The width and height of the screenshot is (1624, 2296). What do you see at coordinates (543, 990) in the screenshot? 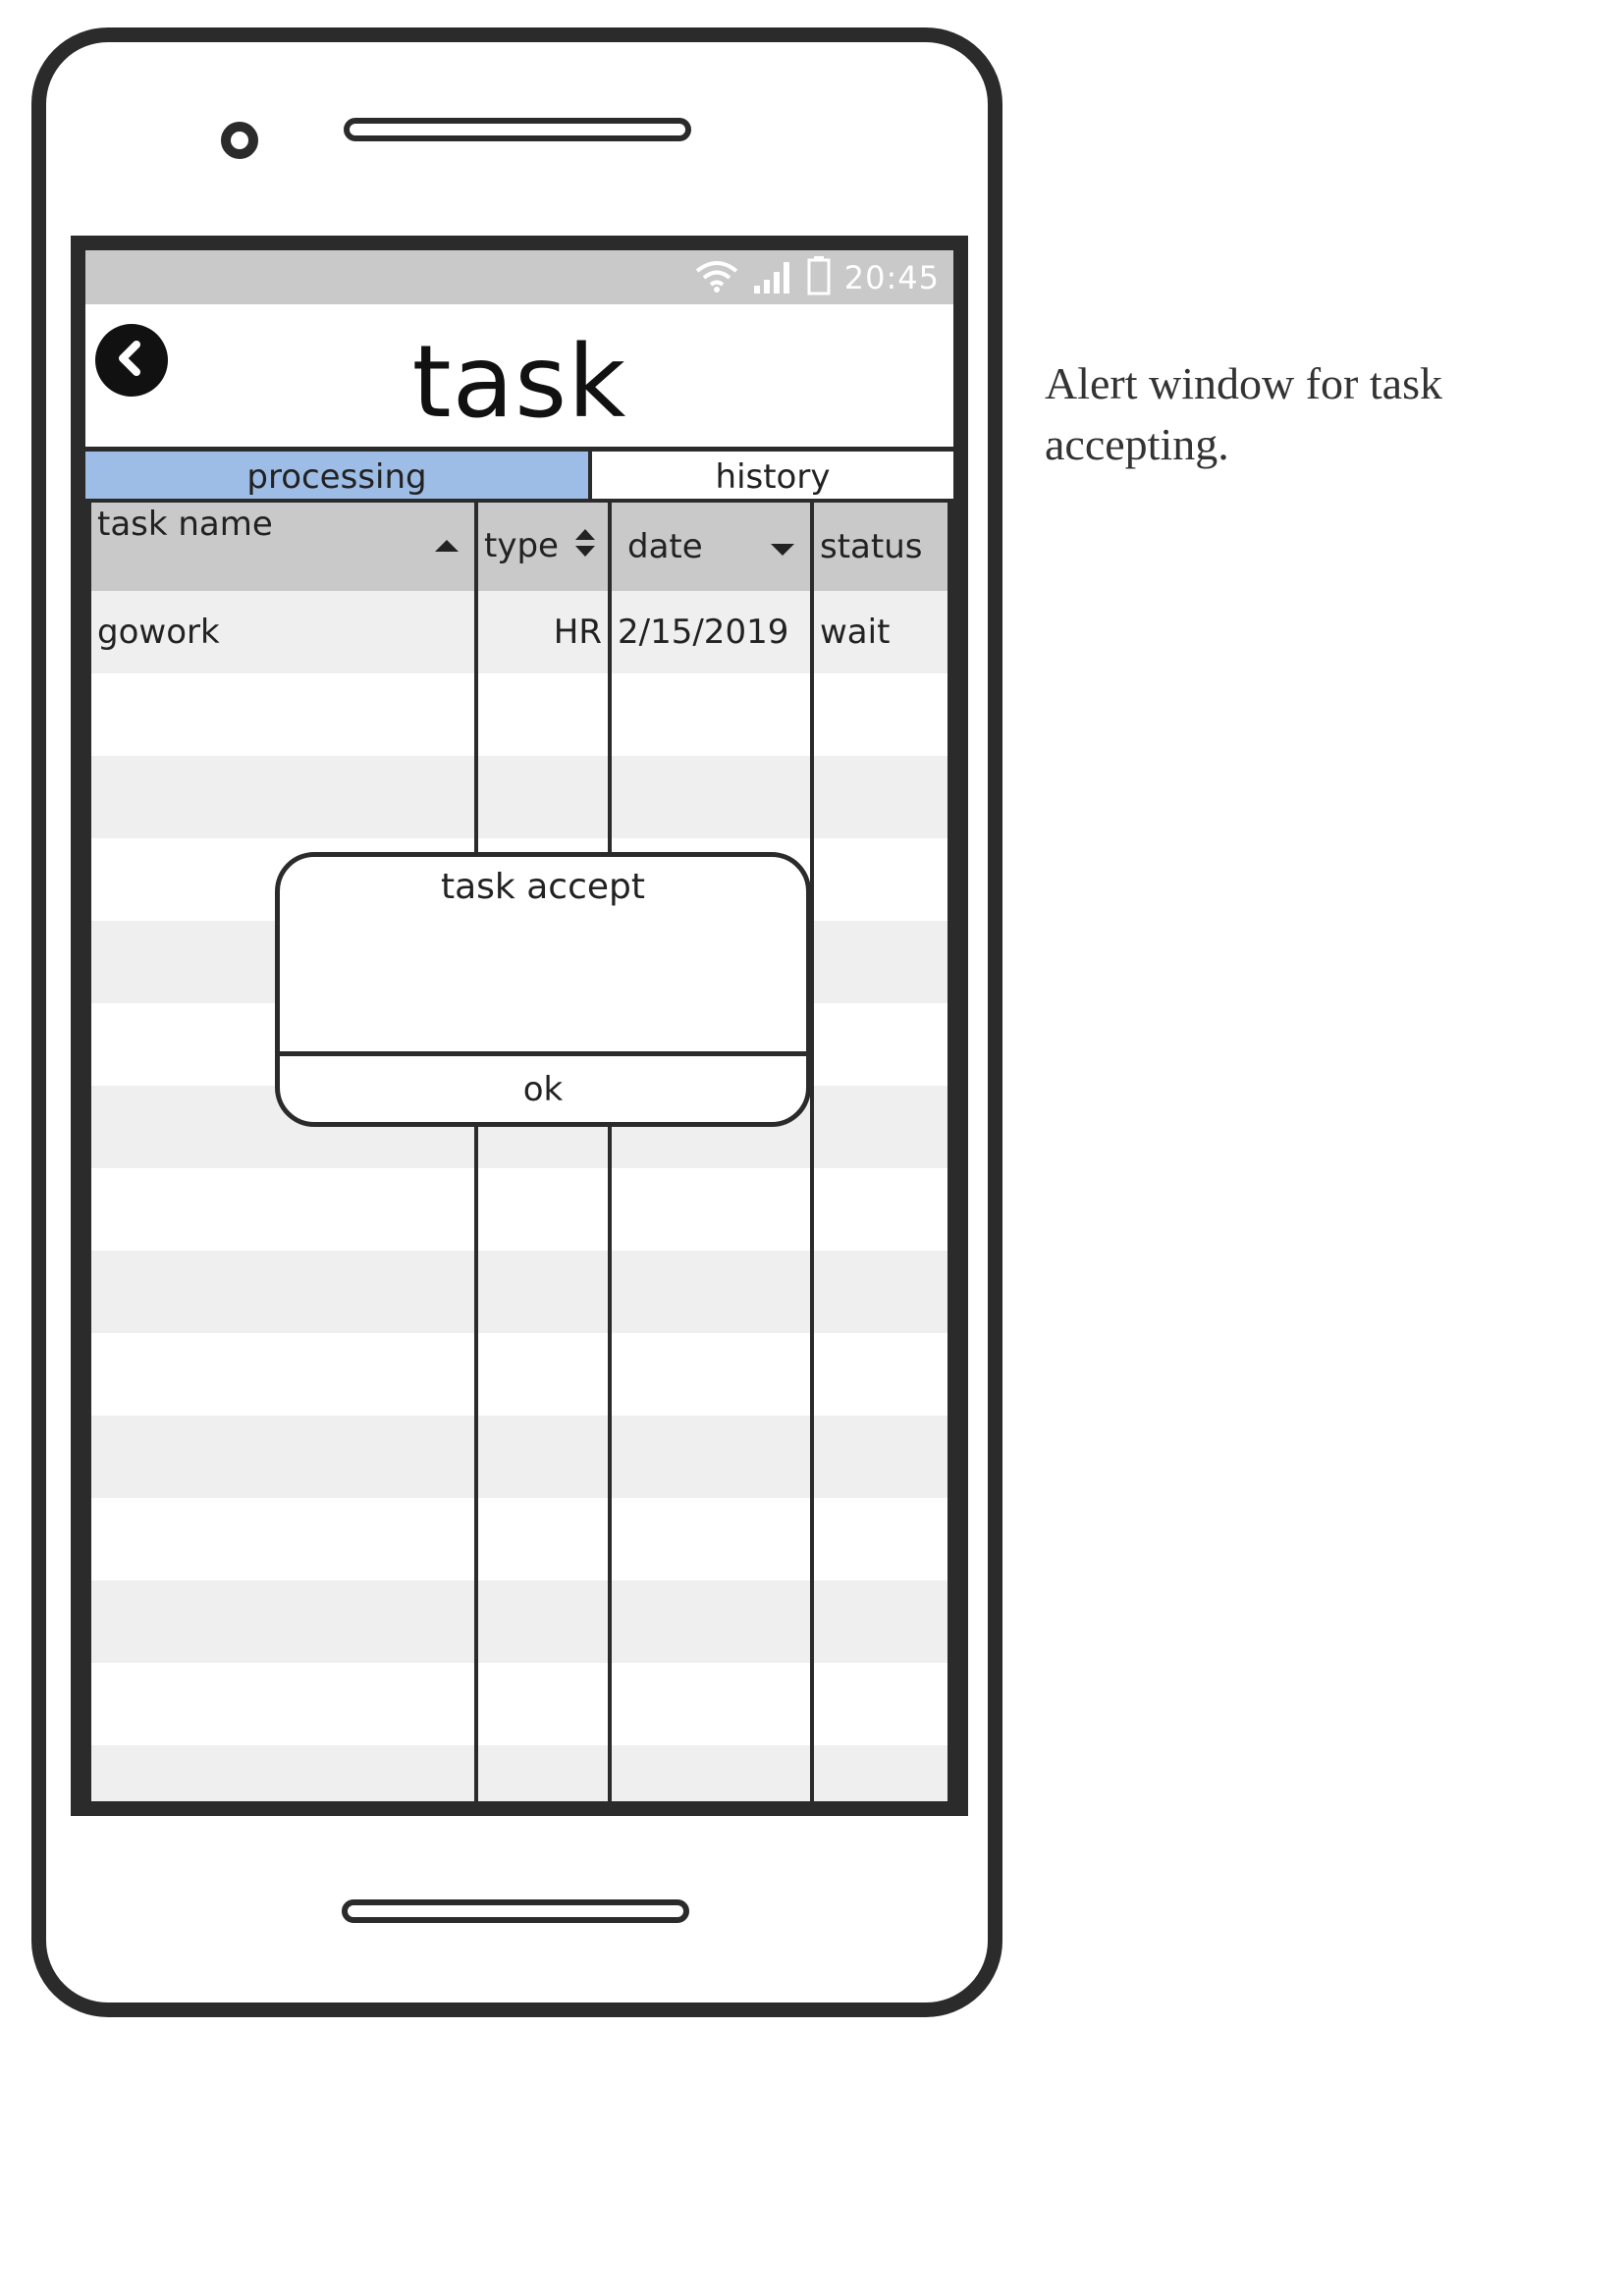
I see `alert-dialog: task accept ok` at bounding box center [543, 990].